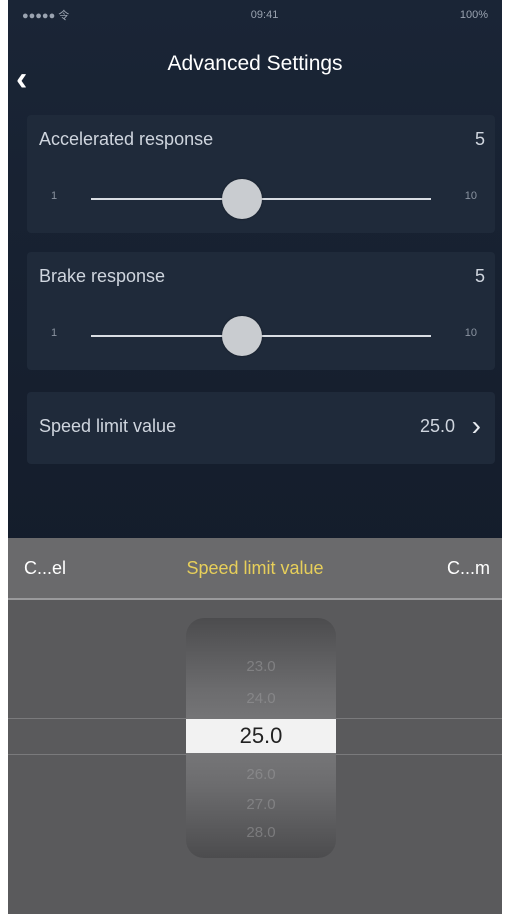  What do you see at coordinates (102, 276) in the screenshot?
I see `brake-response-label: Brake response` at bounding box center [102, 276].